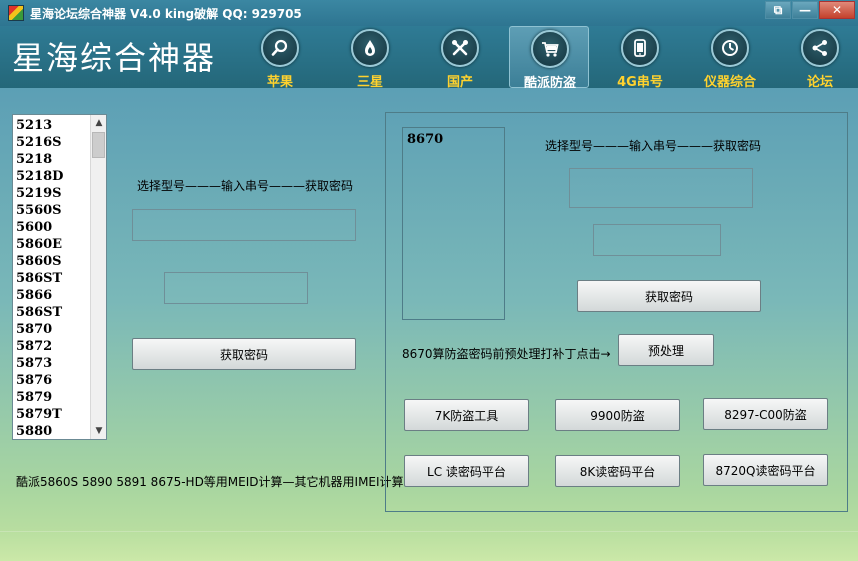 The image size is (858, 561). I want to click on tool-8k-read-password-button: 8K读密码平台, so click(617, 471).